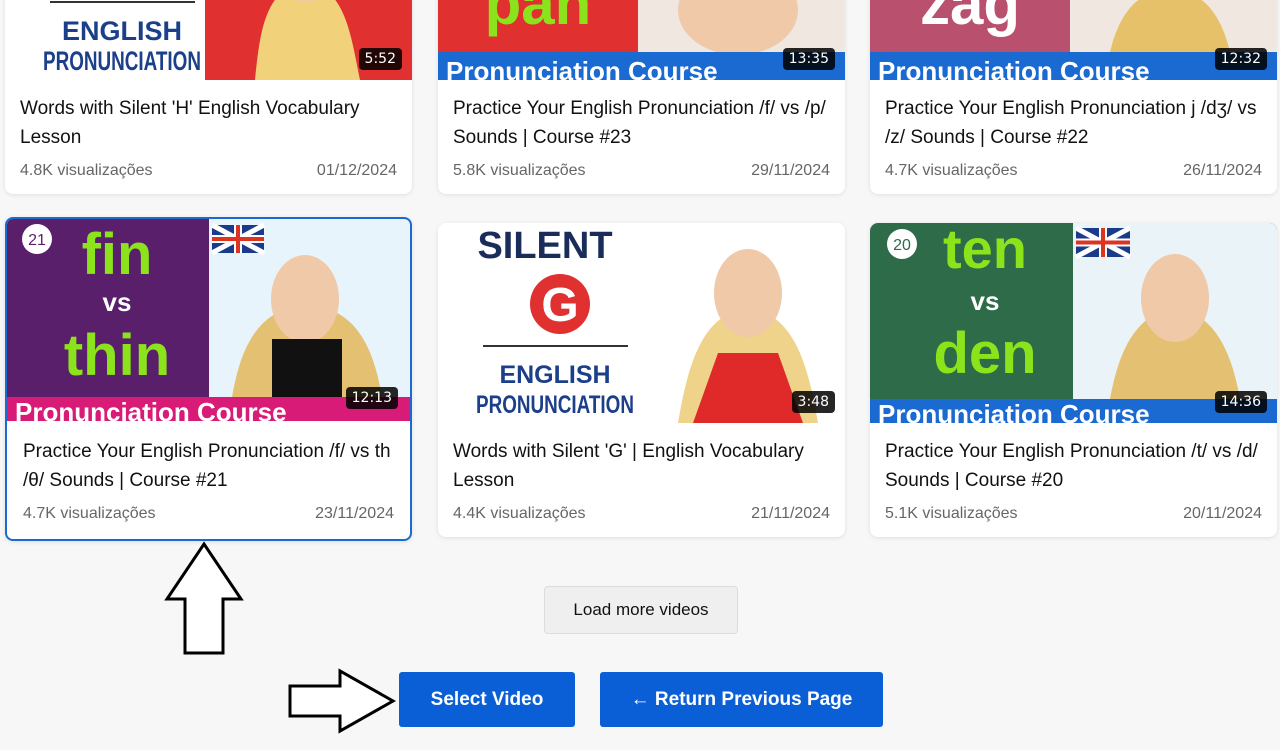 Image resolution: width=1280 pixels, height=750 pixels. I want to click on video-date: 23/11/2024, so click(354, 513).